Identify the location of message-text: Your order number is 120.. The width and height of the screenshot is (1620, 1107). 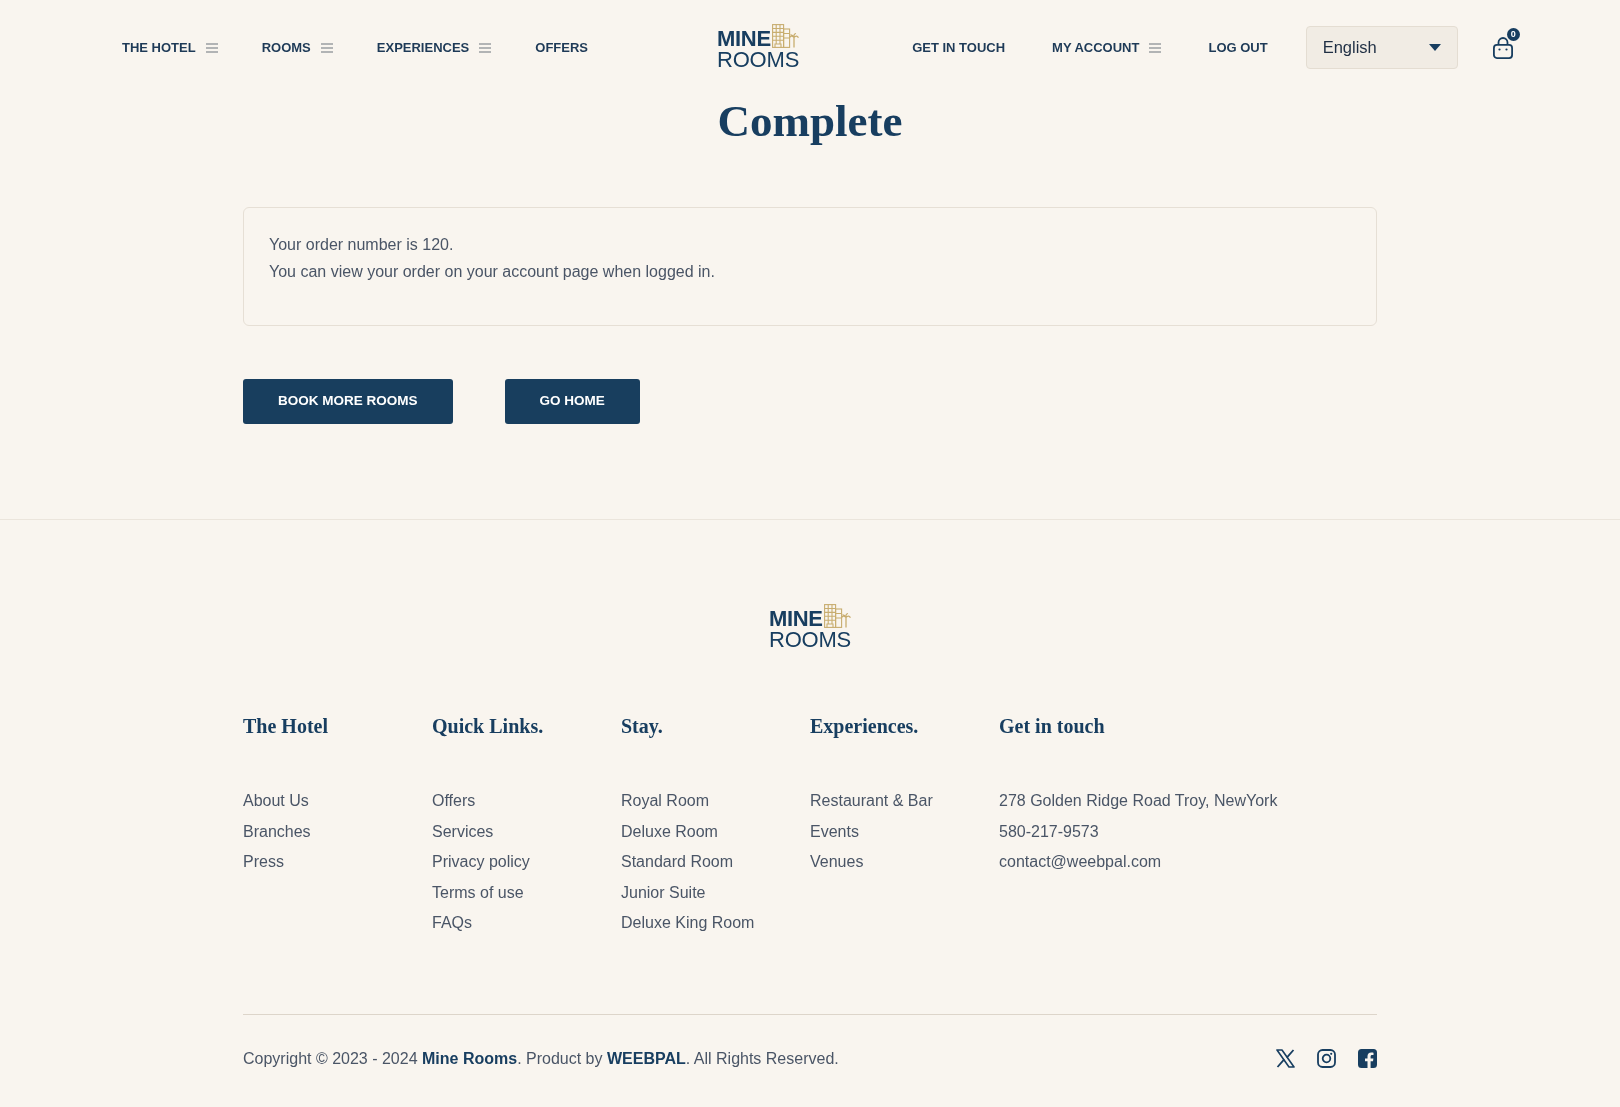
(362, 245).